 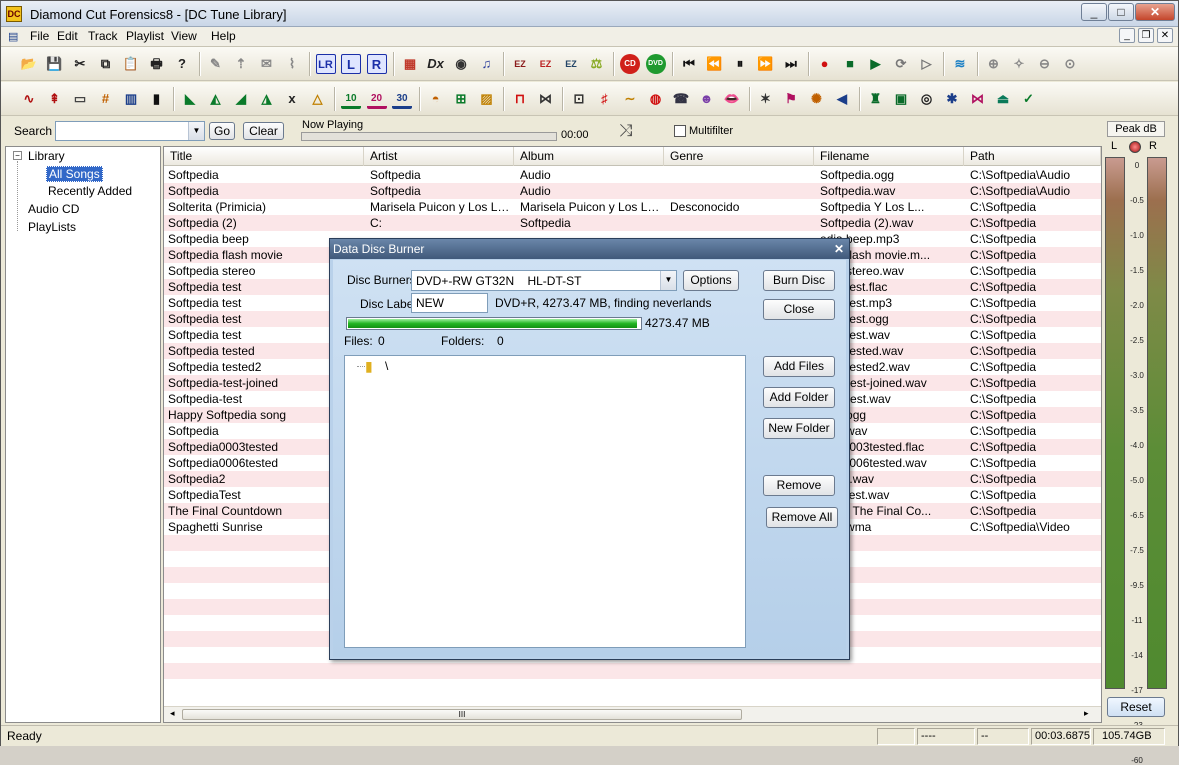 What do you see at coordinates (681, 99) in the screenshot?
I see `phone-icon: ☎` at bounding box center [681, 99].